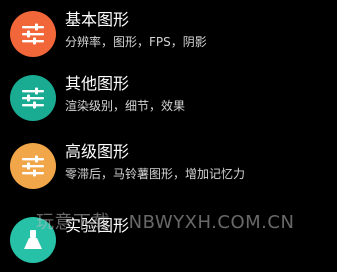 Image resolution: width=337 pixels, height=272 pixels. Describe the element at coordinates (97, 225) in the screenshot. I see `item-title: 实验图形` at that location.